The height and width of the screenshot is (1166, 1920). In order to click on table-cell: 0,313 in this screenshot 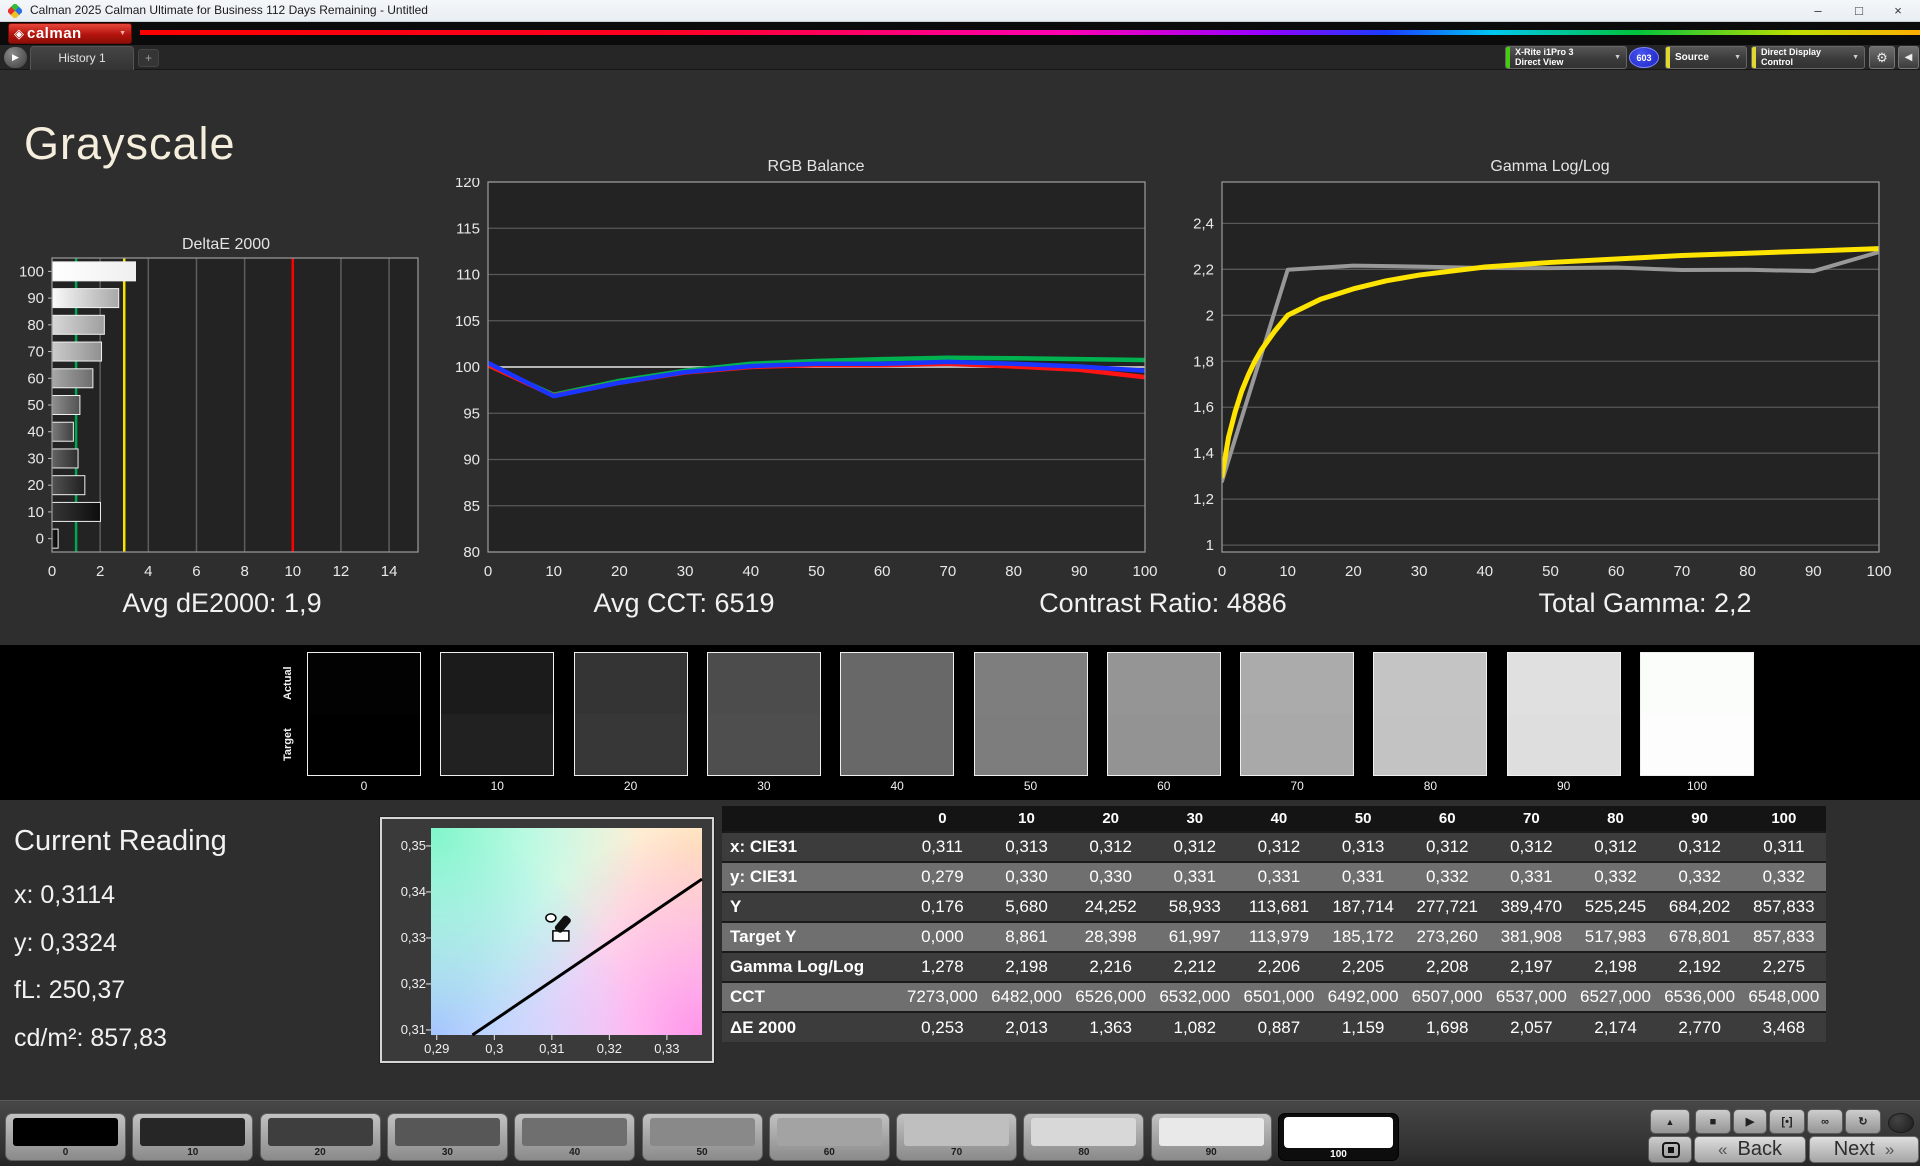, I will do `click(1026, 846)`.